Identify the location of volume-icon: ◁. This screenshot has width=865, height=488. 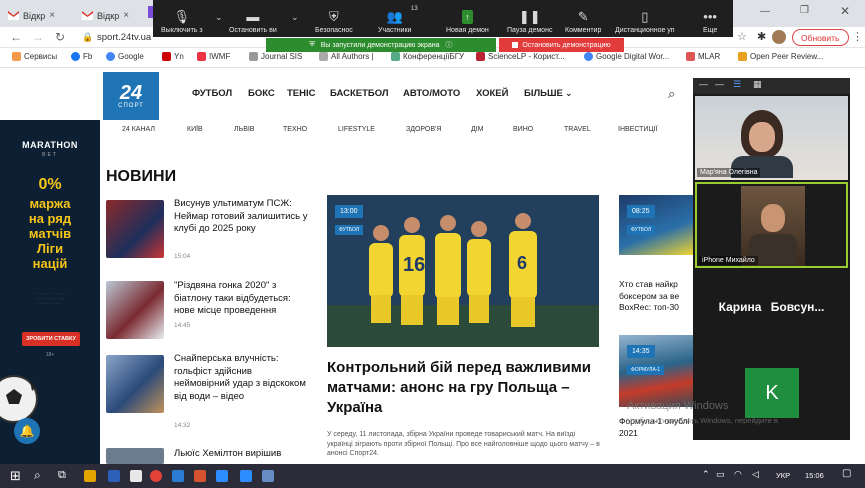
(755, 474).